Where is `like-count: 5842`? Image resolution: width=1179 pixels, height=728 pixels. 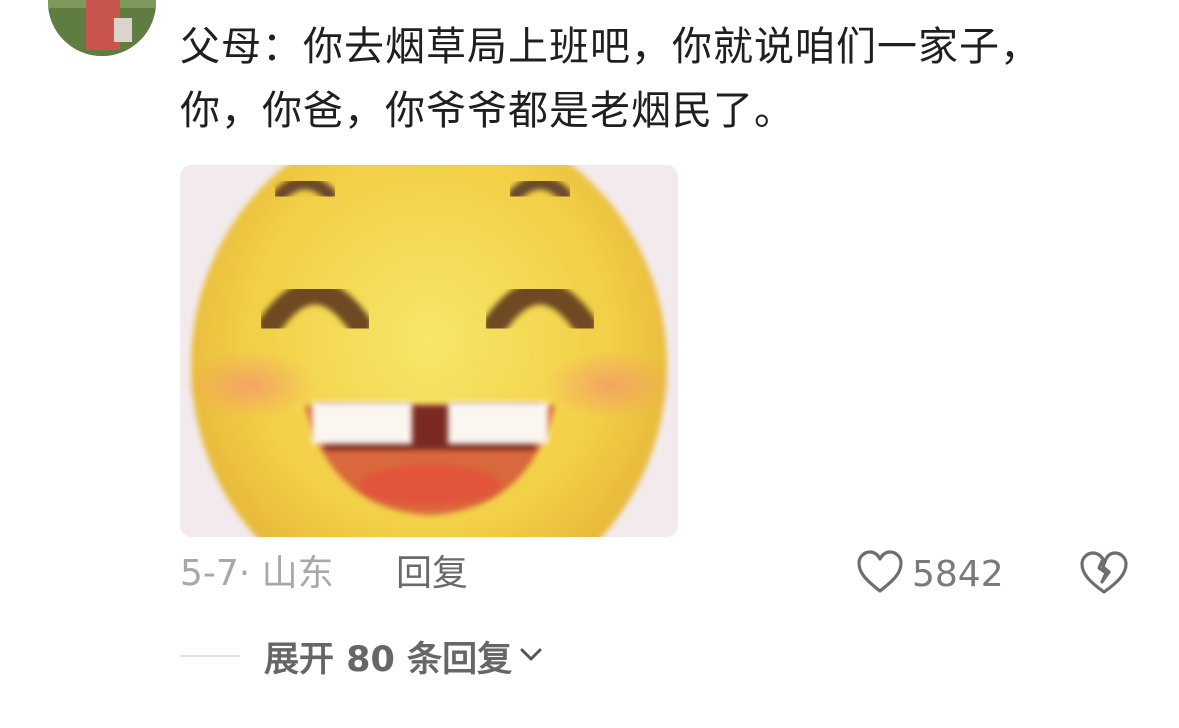
like-count: 5842 is located at coordinates (958, 574).